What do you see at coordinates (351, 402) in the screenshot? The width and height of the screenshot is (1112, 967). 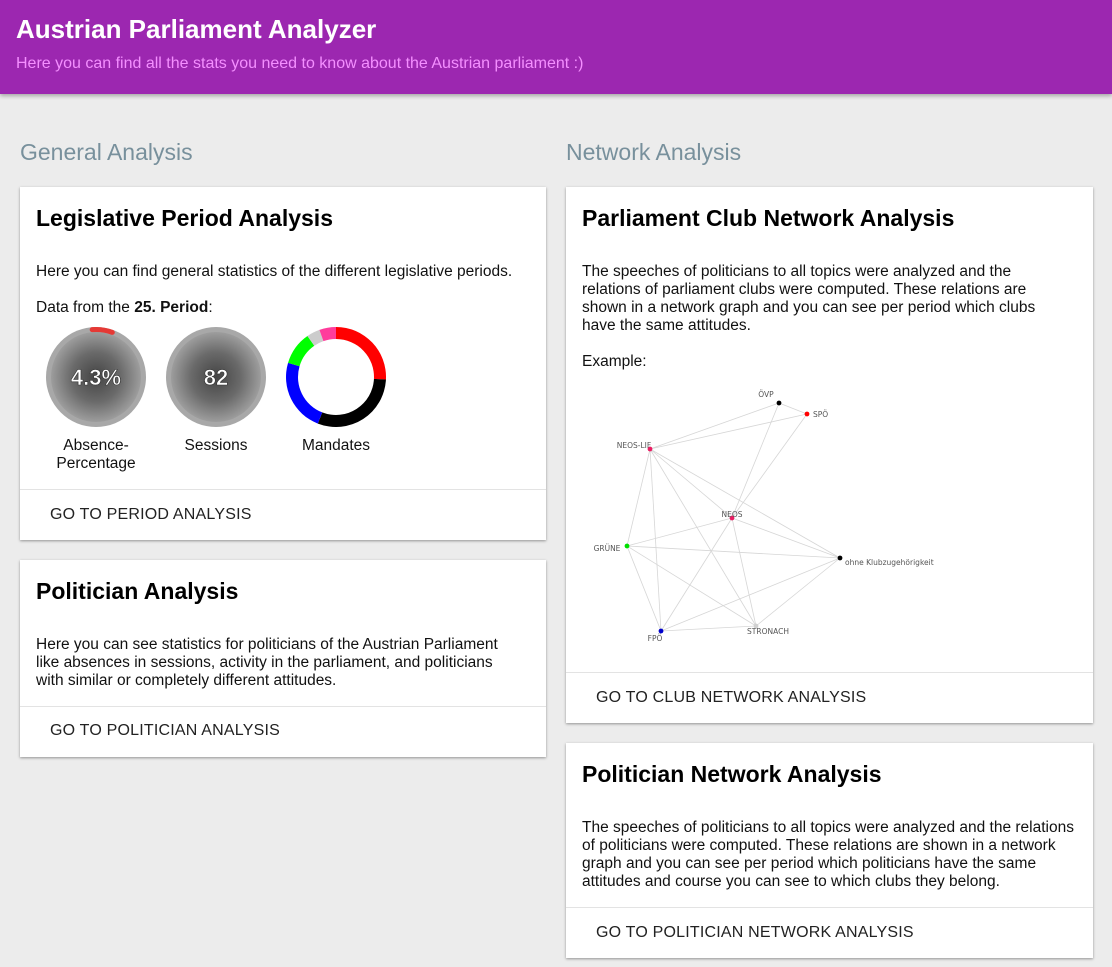 I see `mandates-slice-övp` at bounding box center [351, 402].